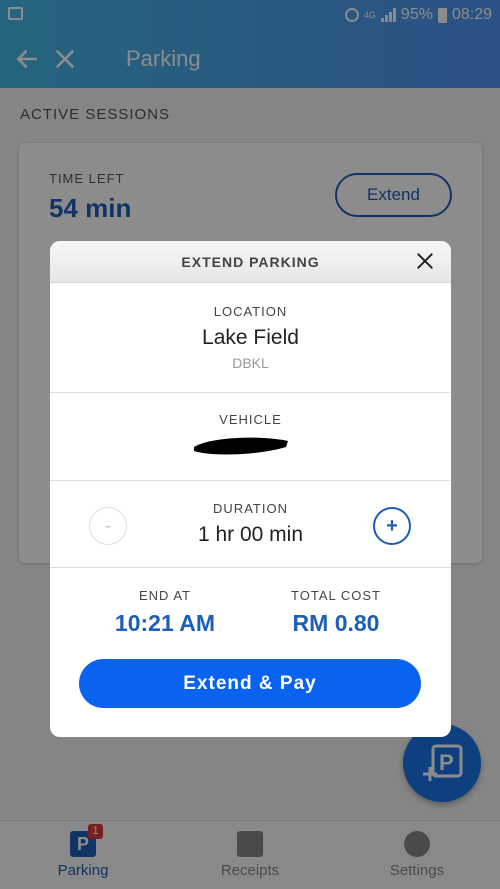  What do you see at coordinates (250, 311) in the screenshot?
I see `location-label: LOCATION` at bounding box center [250, 311].